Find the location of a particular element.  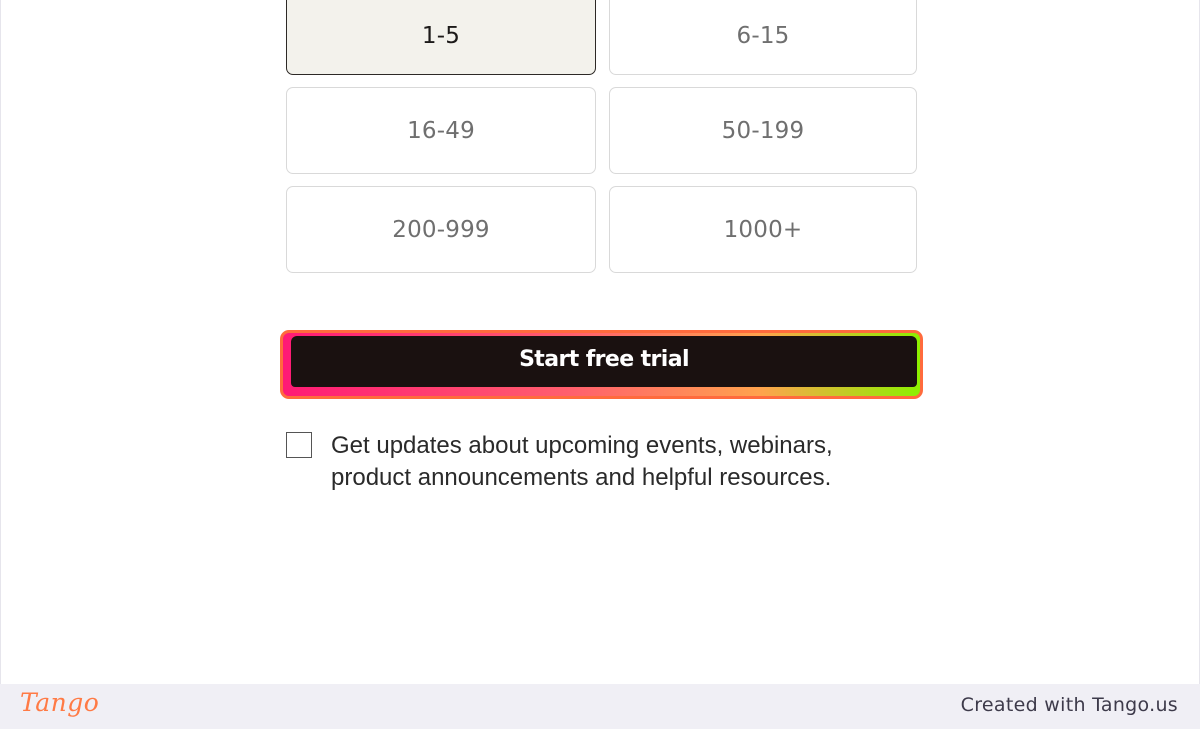

size-option-label: 6-15 is located at coordinates (763, 35).